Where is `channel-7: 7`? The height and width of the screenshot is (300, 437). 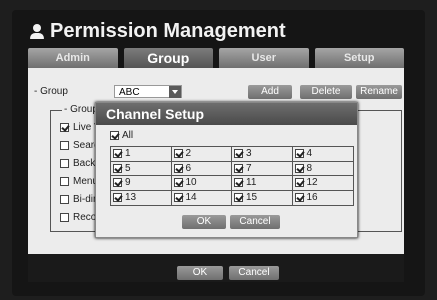 channel-7: 7 is located at coordinates (262, 168).